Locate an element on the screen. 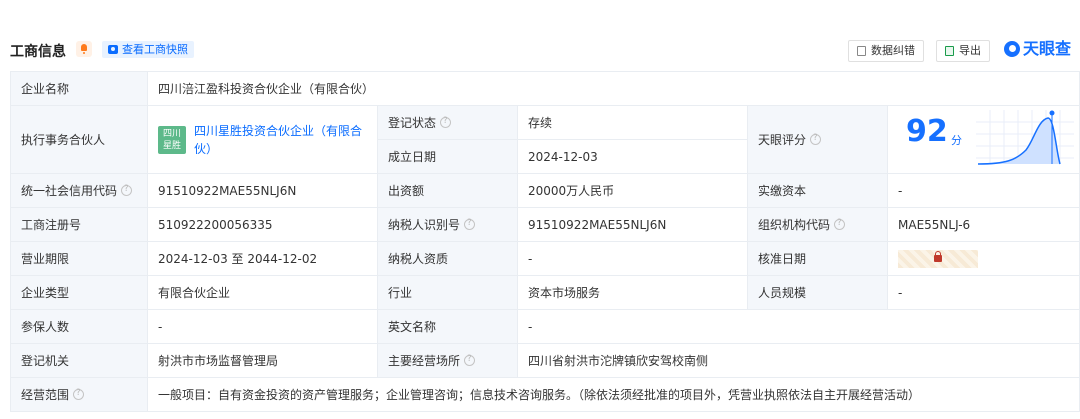 Image resolution: width=1080 pixels, height=419 pixels. partner-label: 执行事务合伙人 is located at coordinates (79, 139).